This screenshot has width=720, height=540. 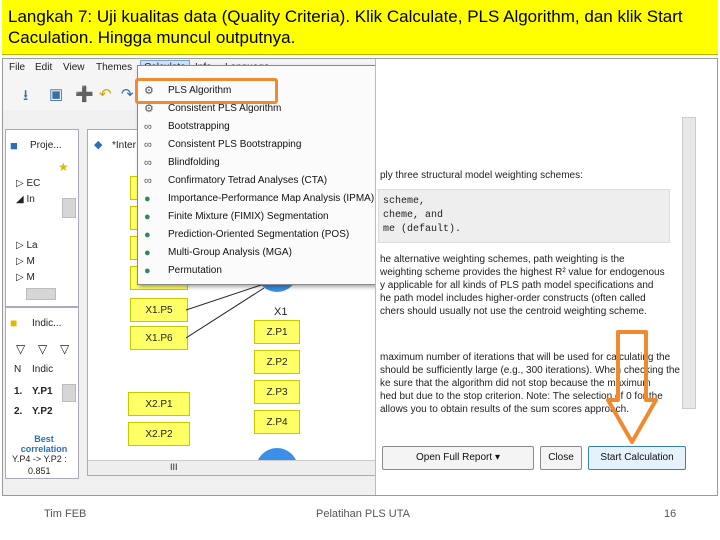 What do you see at coordinates (127, 94) in the screenshot?
I see `redo-icon: ↷` at bounding box center [127, 94].